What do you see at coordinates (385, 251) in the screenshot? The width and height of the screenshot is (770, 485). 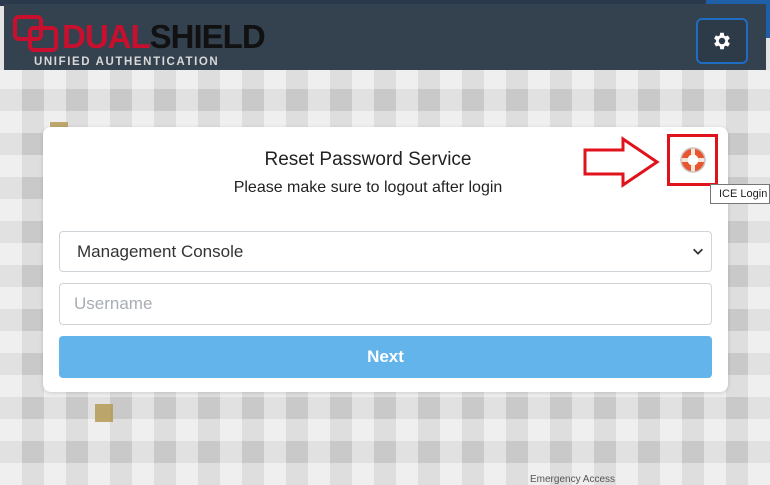 I see `application-select: Management Console` at bounding box center [385, 251].